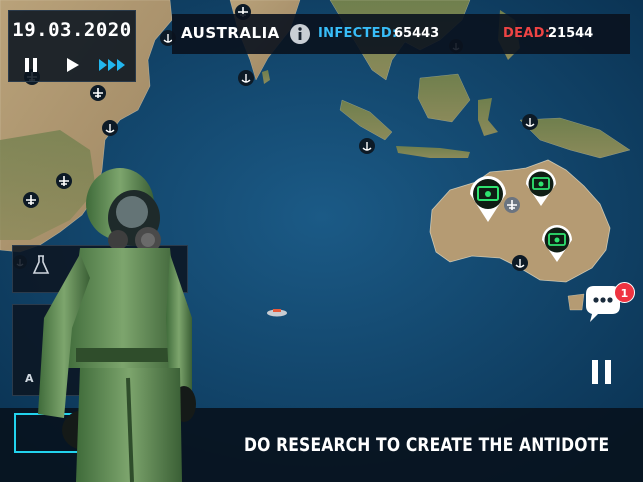 The width and height of the screenshot is (643, 482). I want to click on date-panel: 19.03.2020, so click(72, 46).